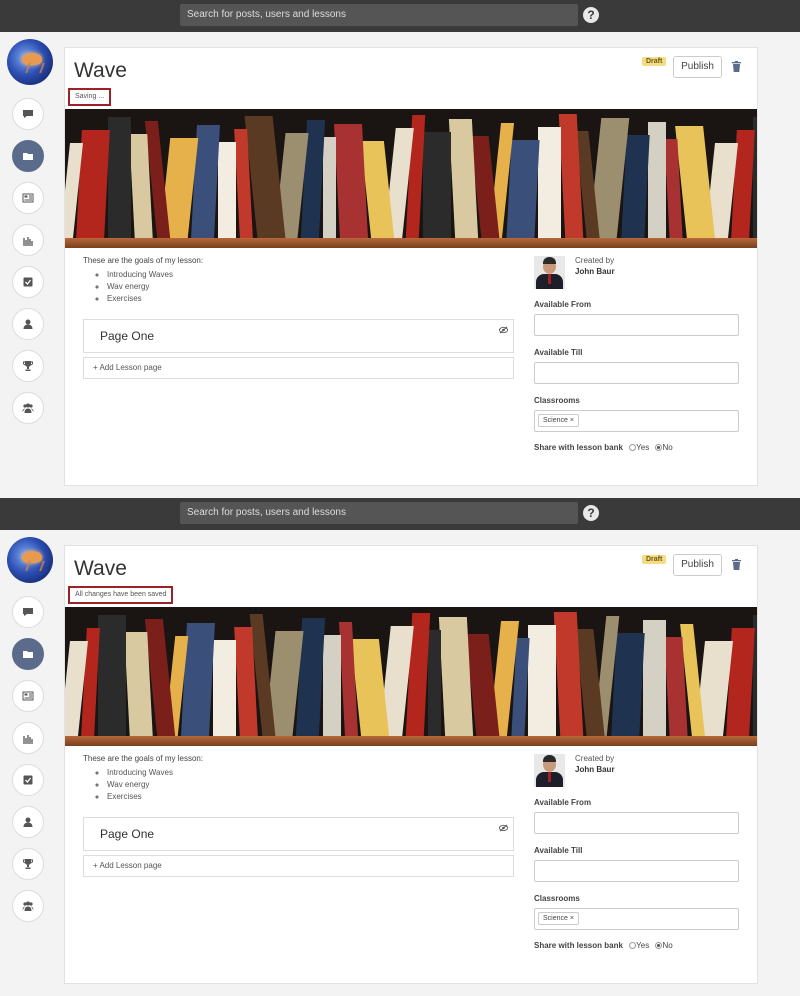  What do you see at coordinates (557, 400) in the screenshot?
I see `classrooms-label: Classrooms` at bounding box center [557, 400].